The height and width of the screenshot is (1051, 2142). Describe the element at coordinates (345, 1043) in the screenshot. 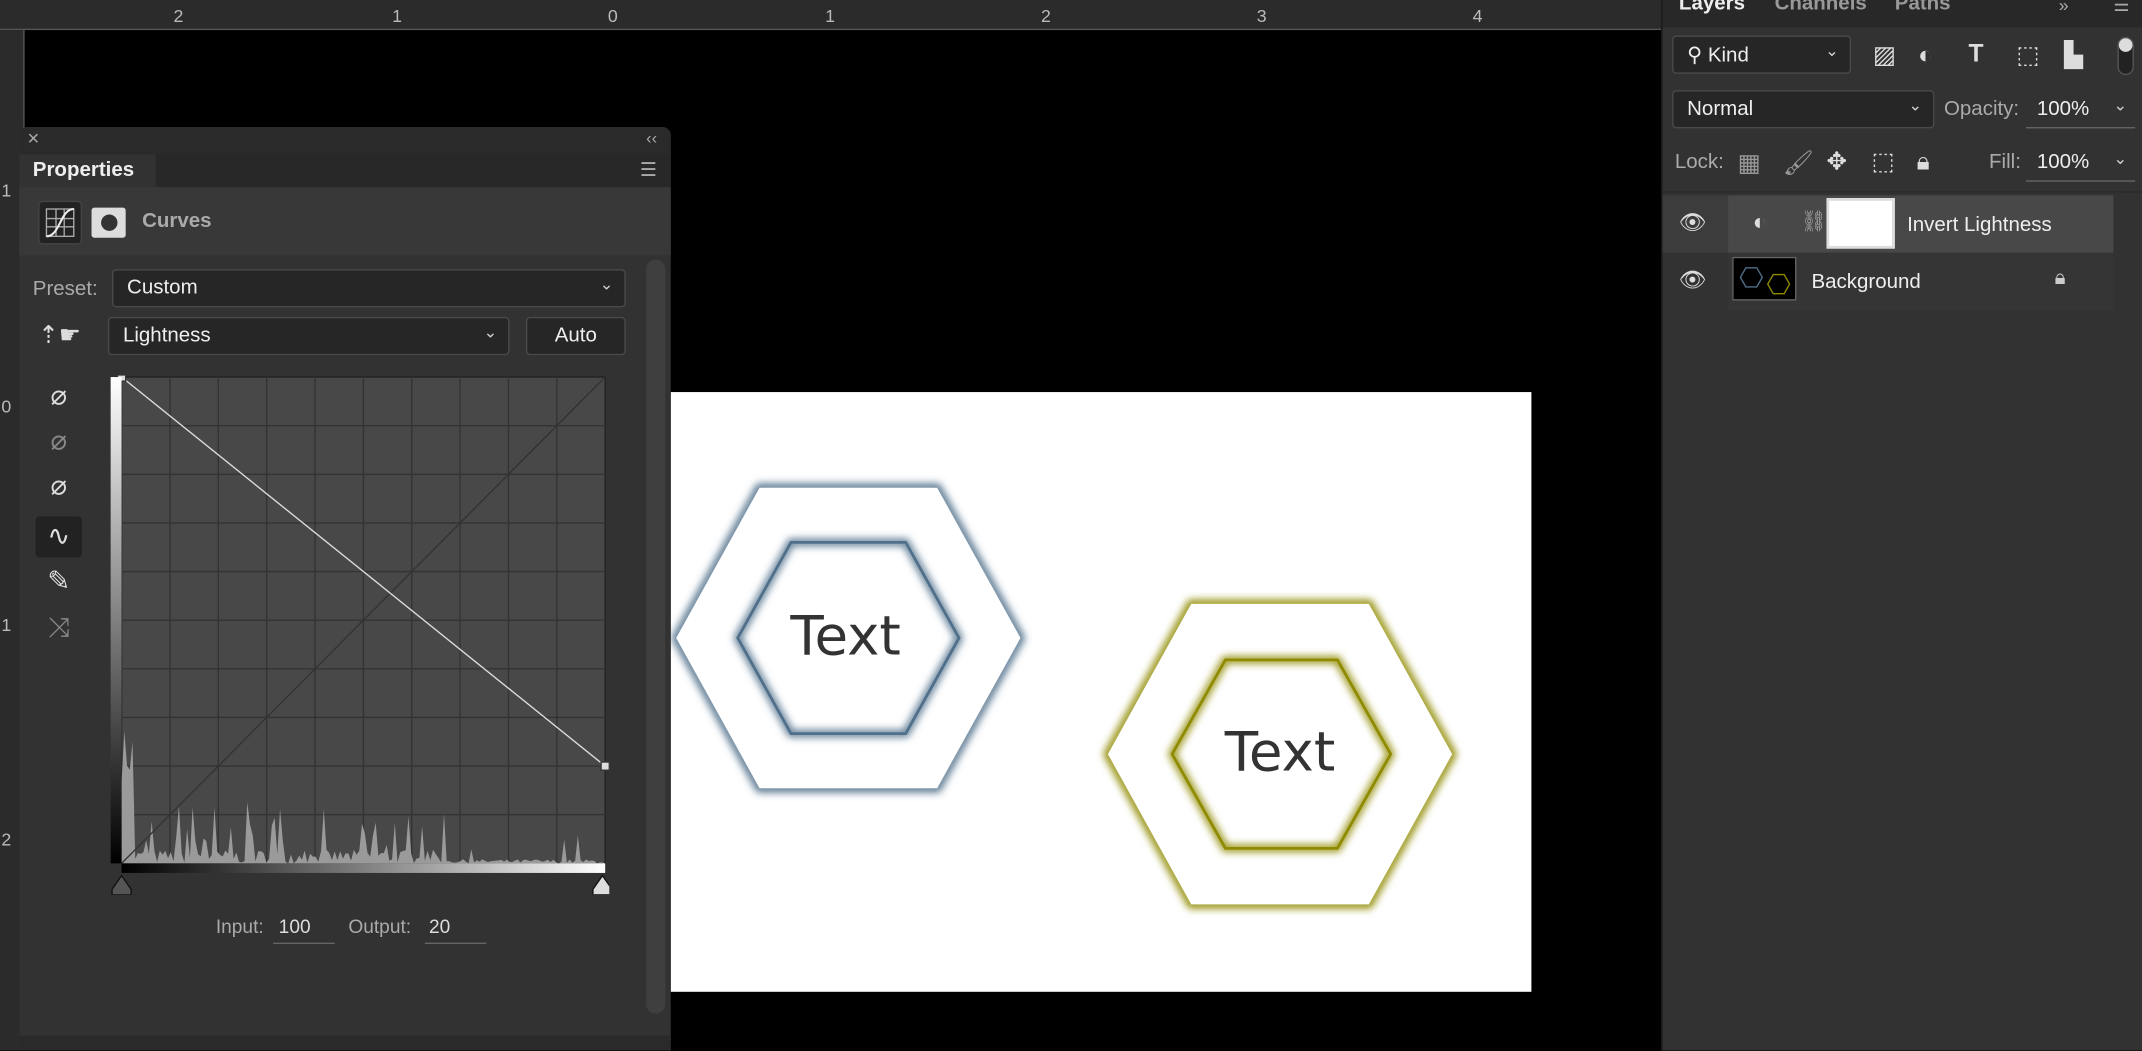

I see `panel-footer` at that location.